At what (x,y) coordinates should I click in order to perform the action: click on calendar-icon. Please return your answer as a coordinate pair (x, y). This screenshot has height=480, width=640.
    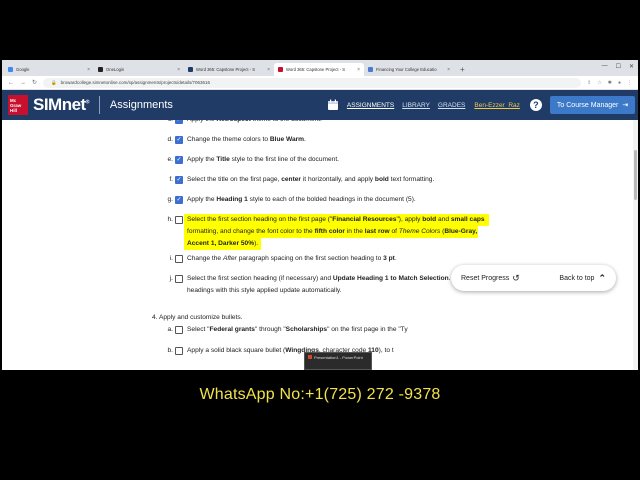
    Looking at the image, I should click on (333, 105).